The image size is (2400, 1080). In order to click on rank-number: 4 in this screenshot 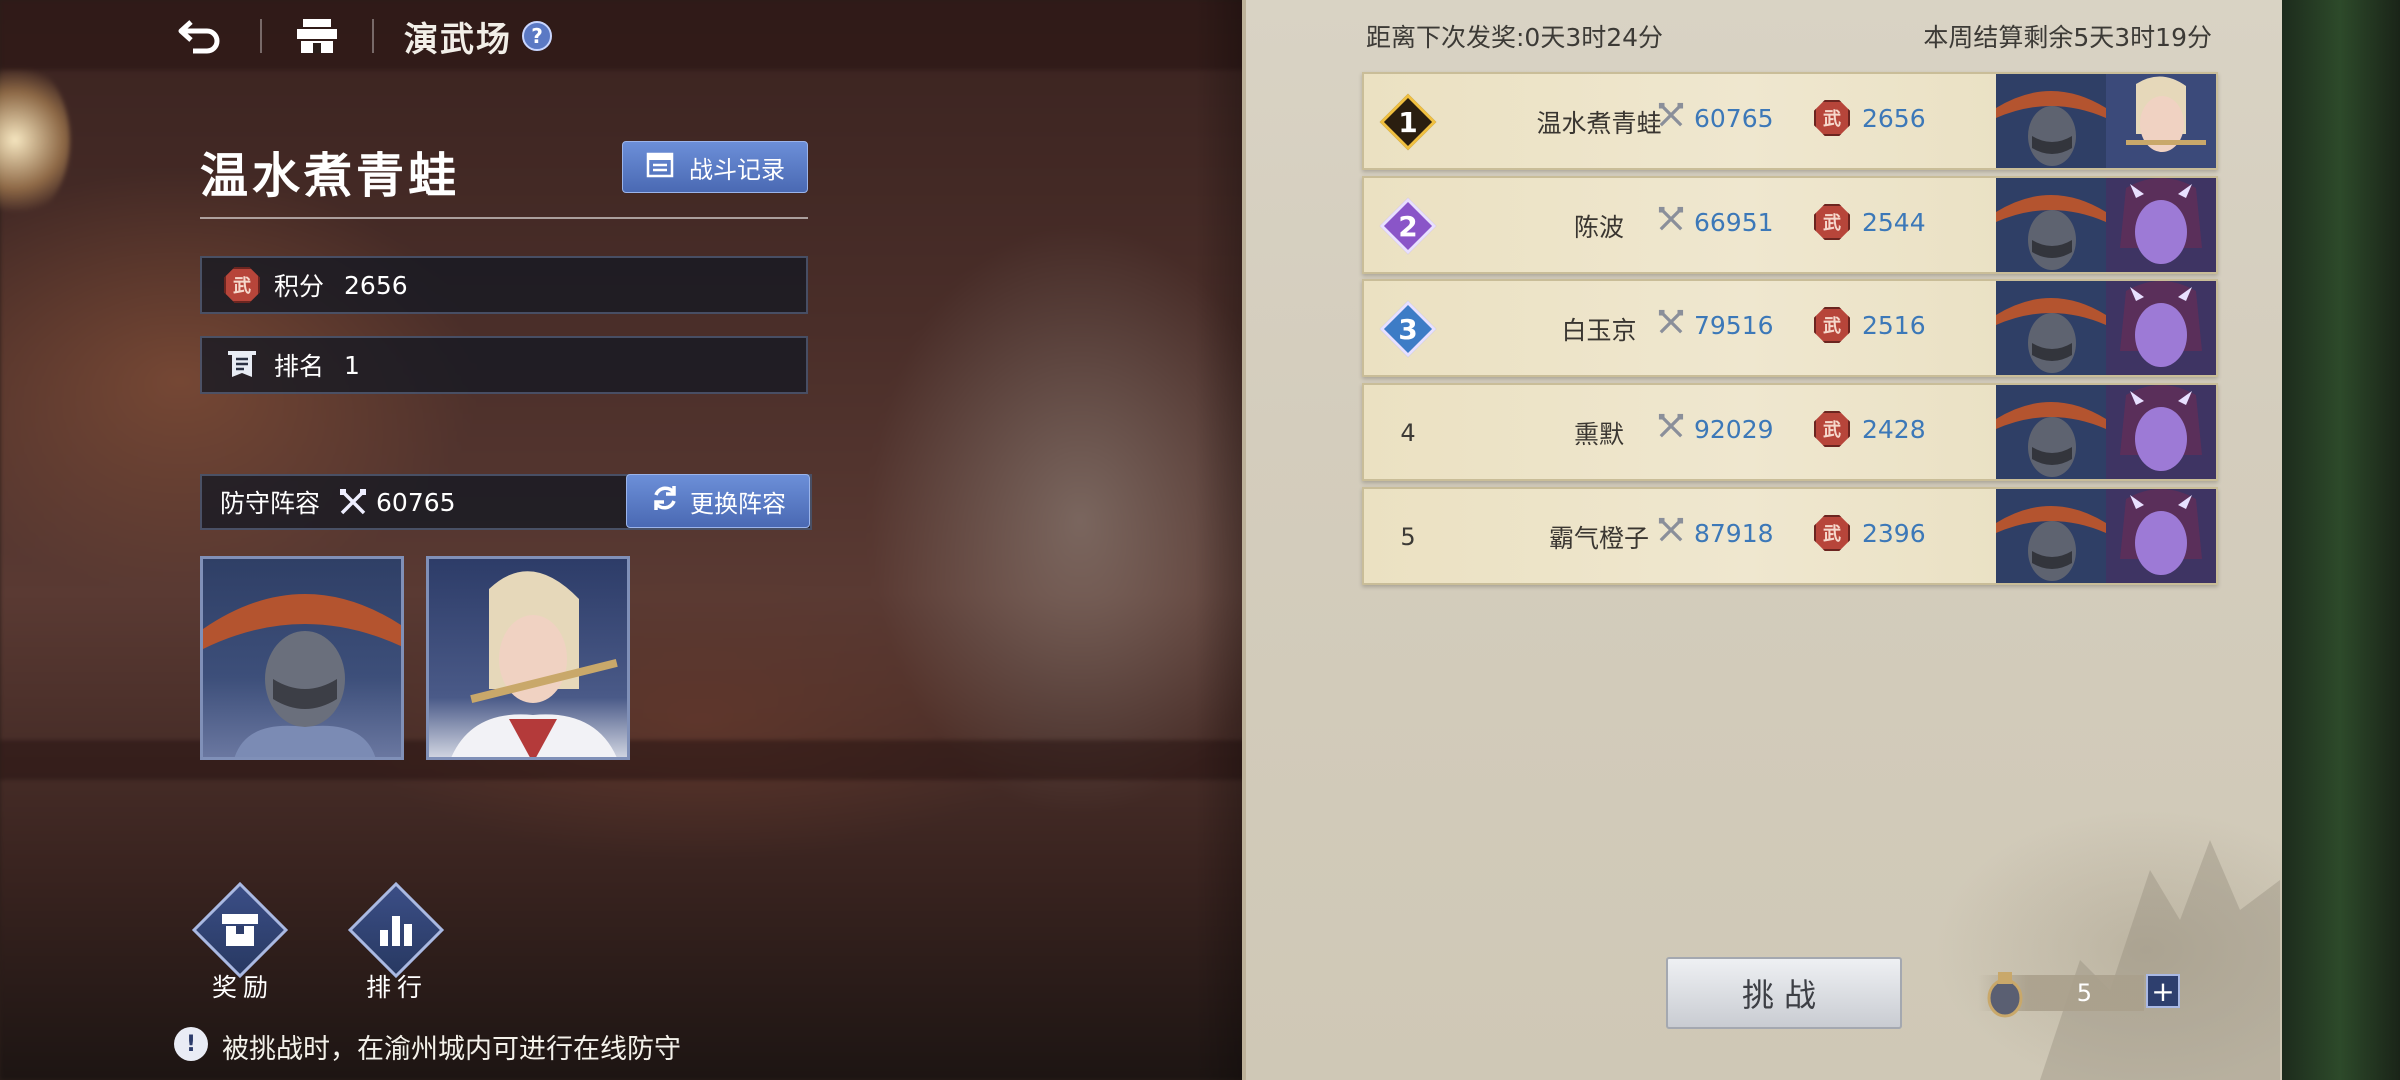, I will do `click(1408, 433)`.